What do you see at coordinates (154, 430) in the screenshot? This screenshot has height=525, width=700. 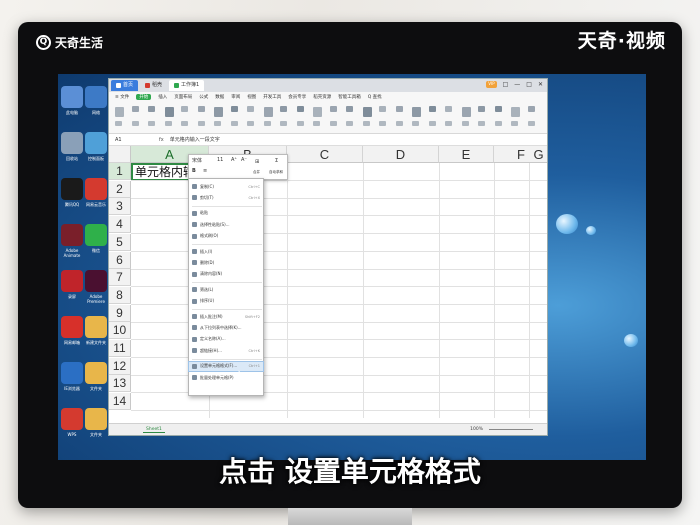 I see `sheet-tab: Sheet1` at bounding box center [154, 430].